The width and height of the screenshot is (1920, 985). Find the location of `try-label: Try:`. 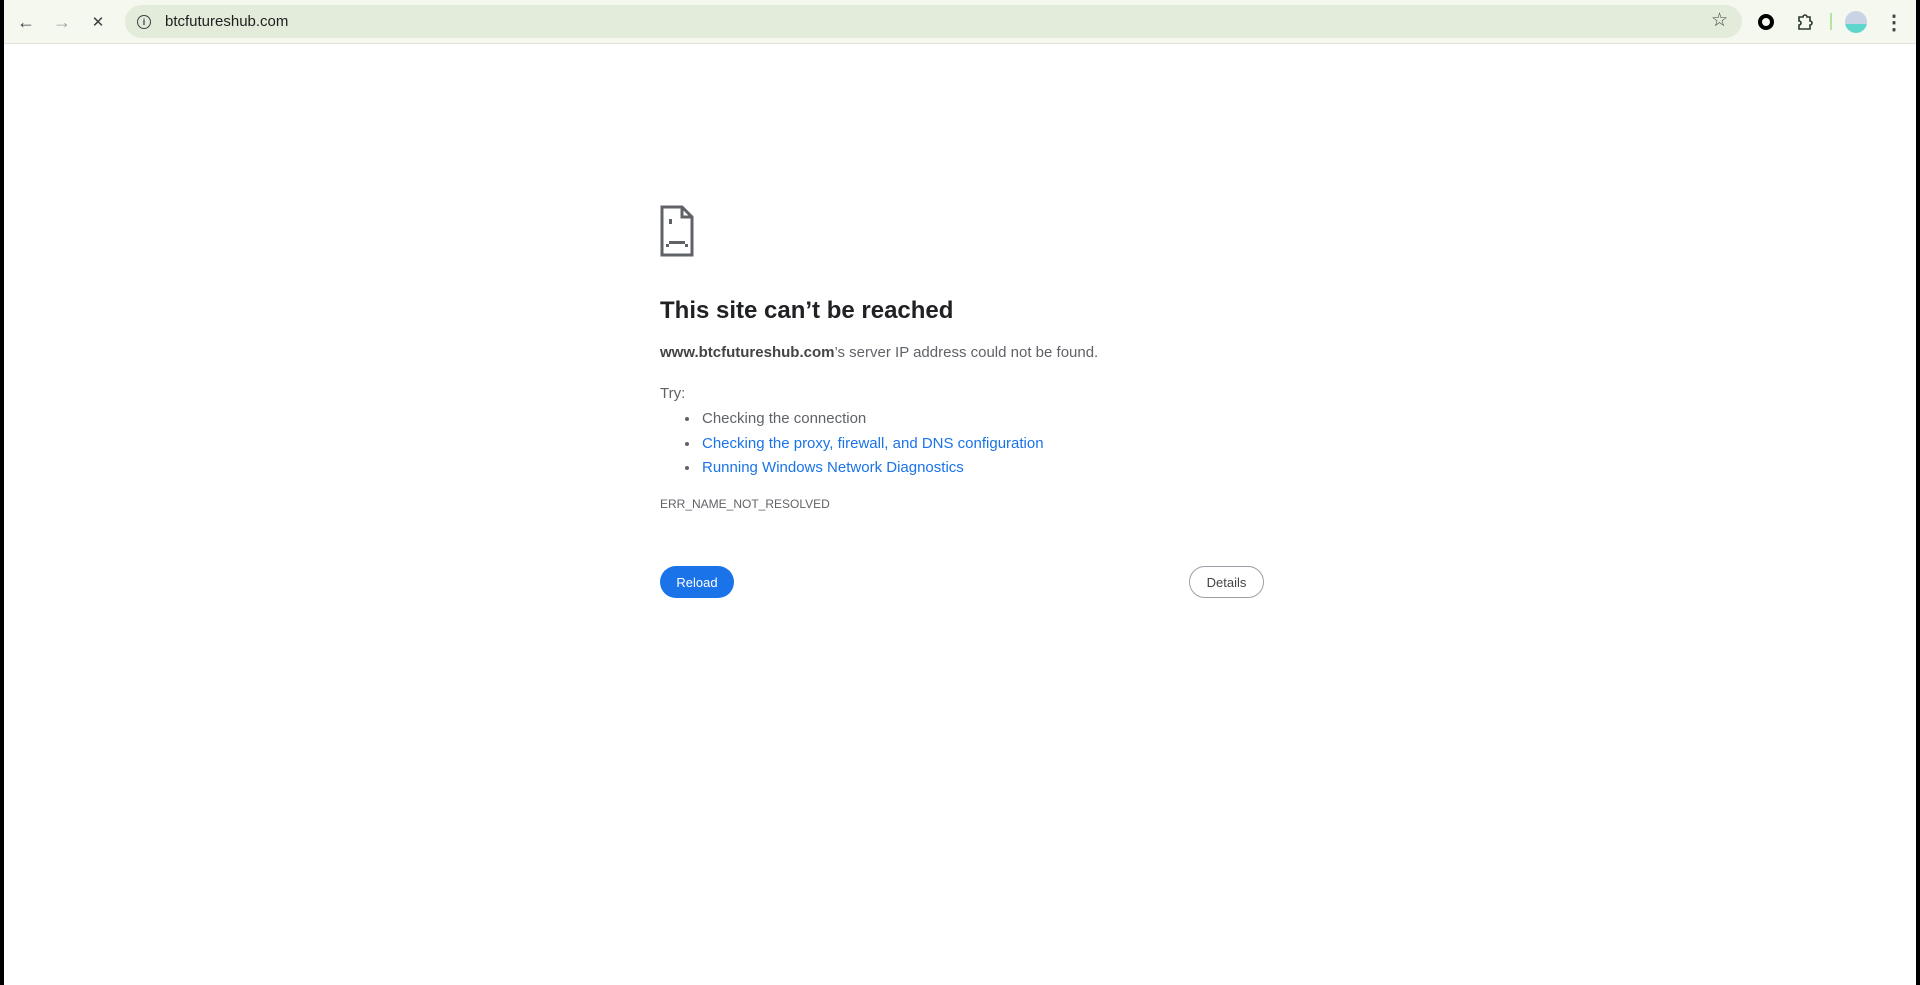

try-label: Try: is located at coordinates (673, 393).